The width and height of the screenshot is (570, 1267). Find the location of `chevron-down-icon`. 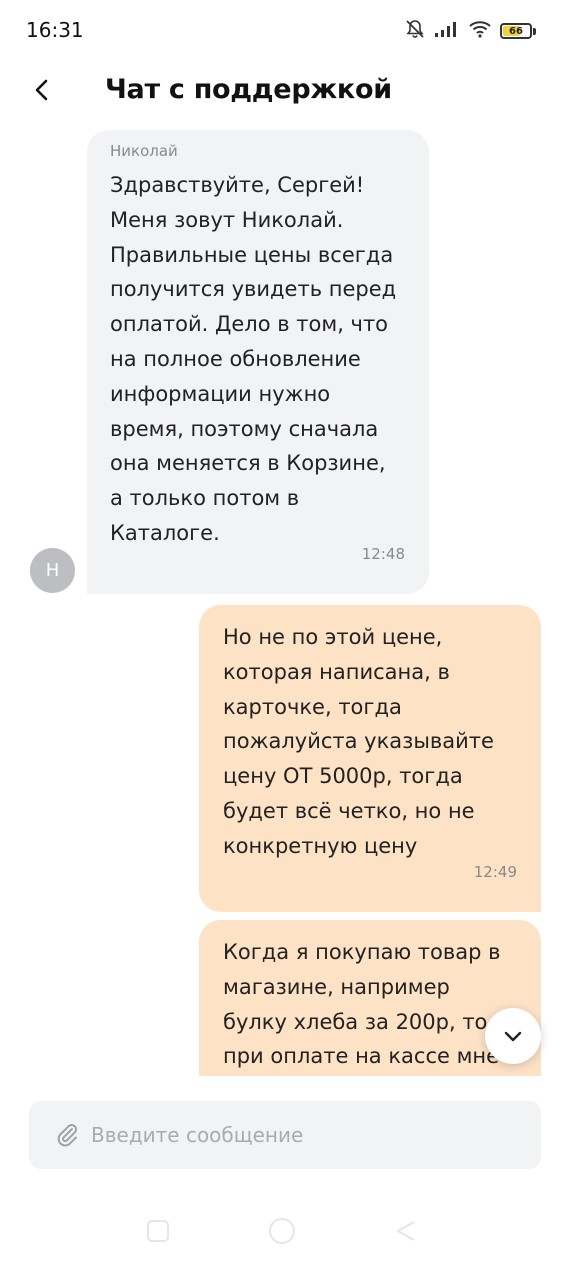

chevron-down-icon is located at coordinates (513, 1036).